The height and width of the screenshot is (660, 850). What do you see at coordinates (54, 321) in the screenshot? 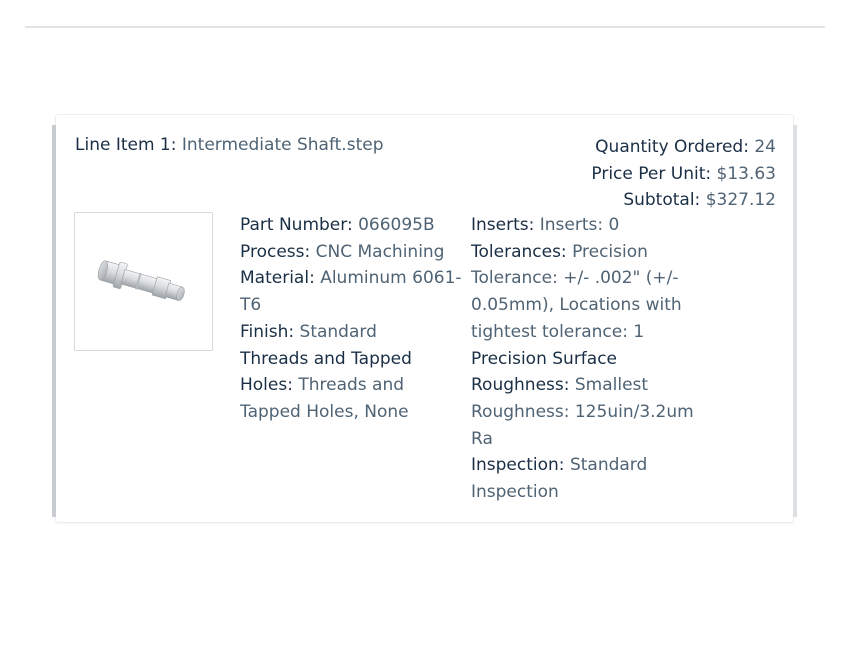
I see `card-left-edge` at bounding box center [54, 321].